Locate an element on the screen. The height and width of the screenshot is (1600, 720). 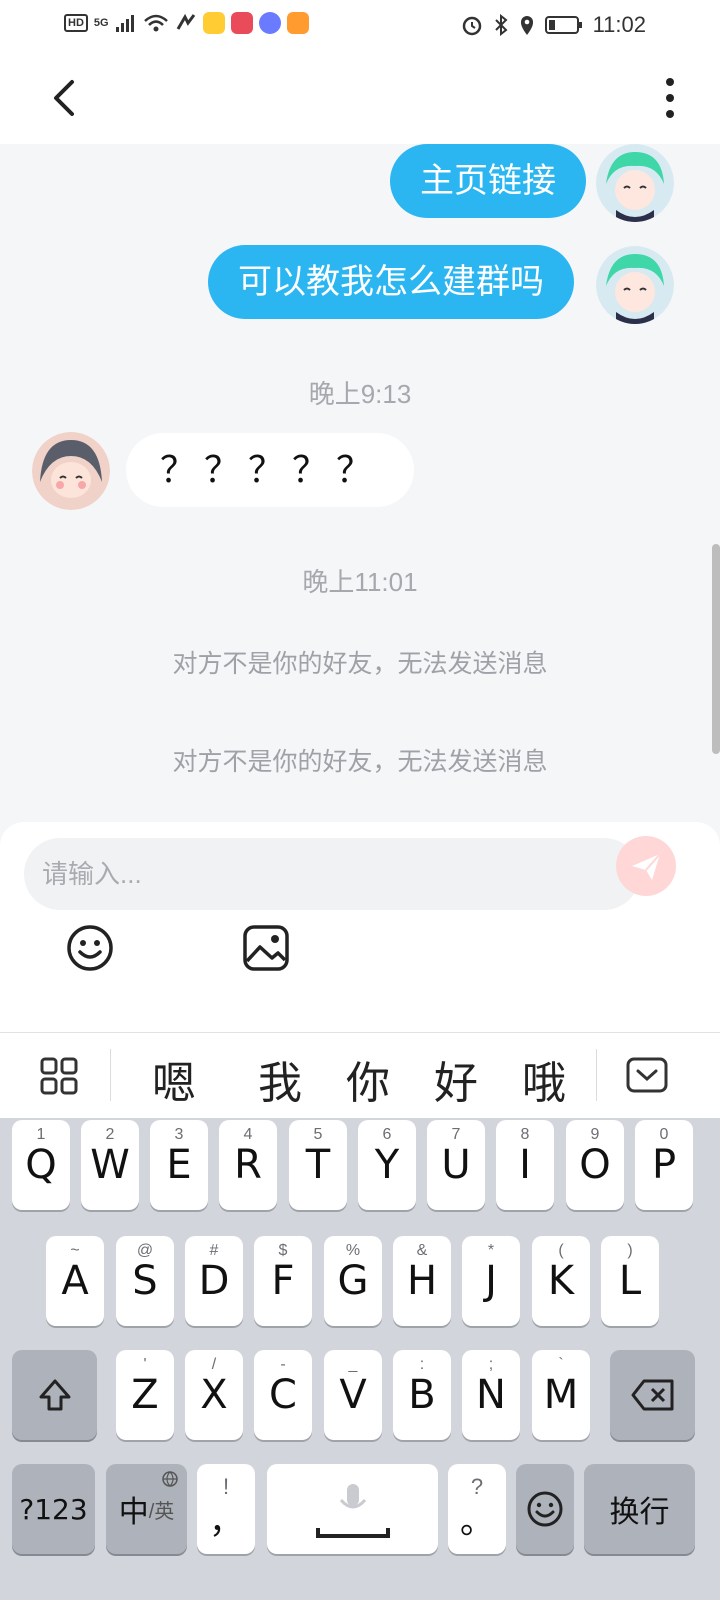
battery-icon is located at coordinates (563, 25).